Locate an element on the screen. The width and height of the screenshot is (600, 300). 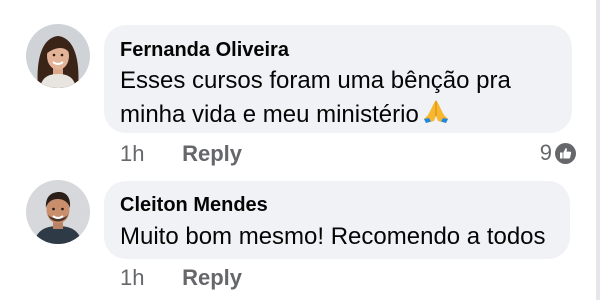
comment-author: Cleiton Mendes is located at coordinates (336, 205).